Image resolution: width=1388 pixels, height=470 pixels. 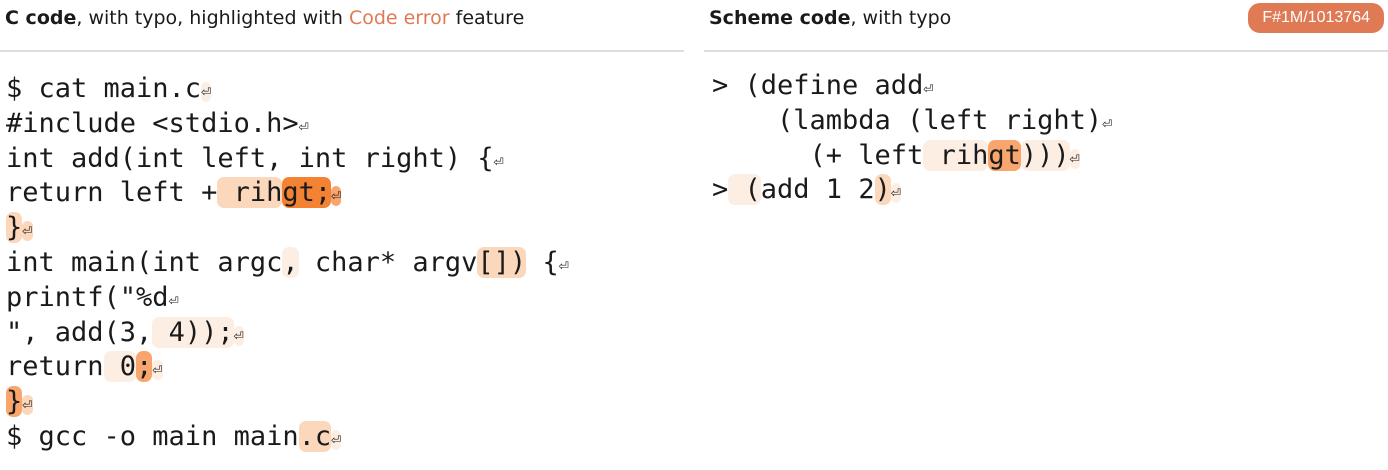 I want to click on code-line: return 0;⏎, so click(x=287, y=367).